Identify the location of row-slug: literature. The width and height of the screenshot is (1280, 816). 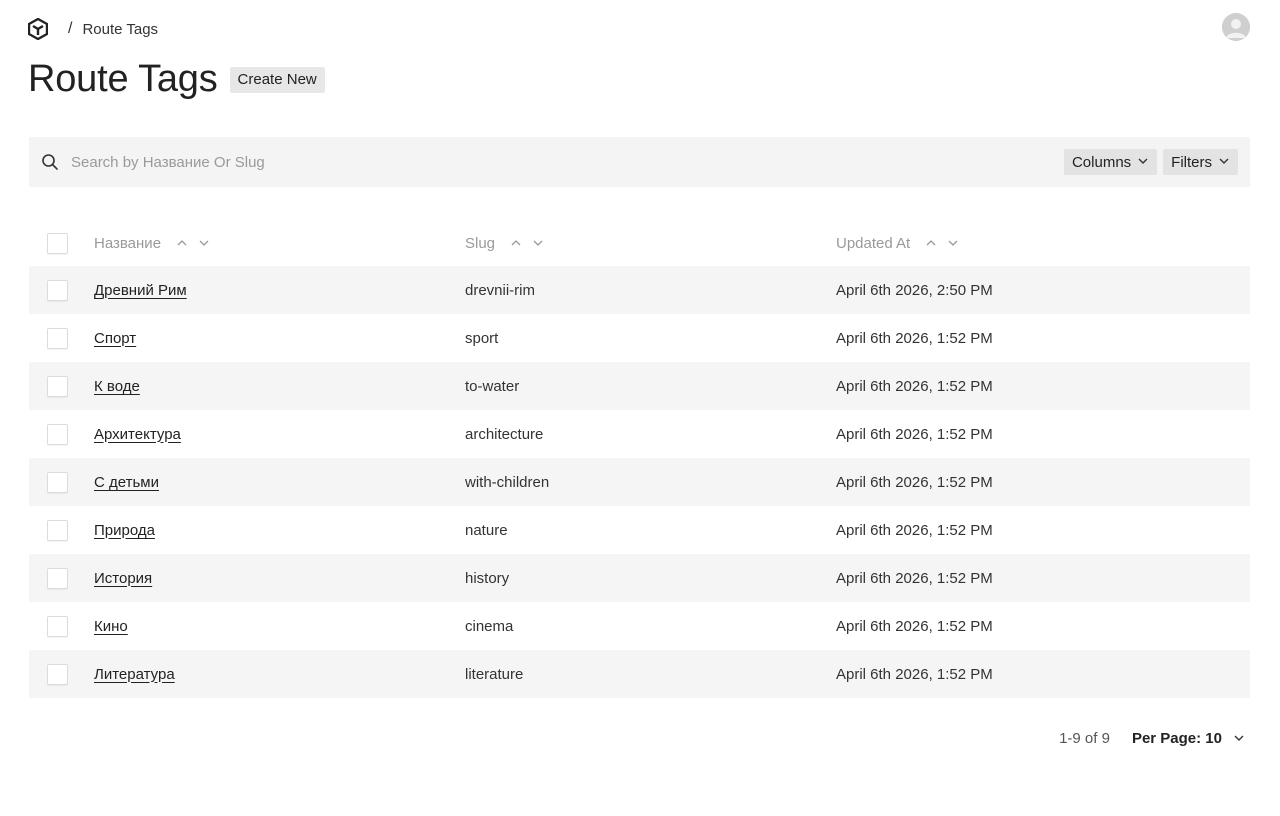
(494, 674).